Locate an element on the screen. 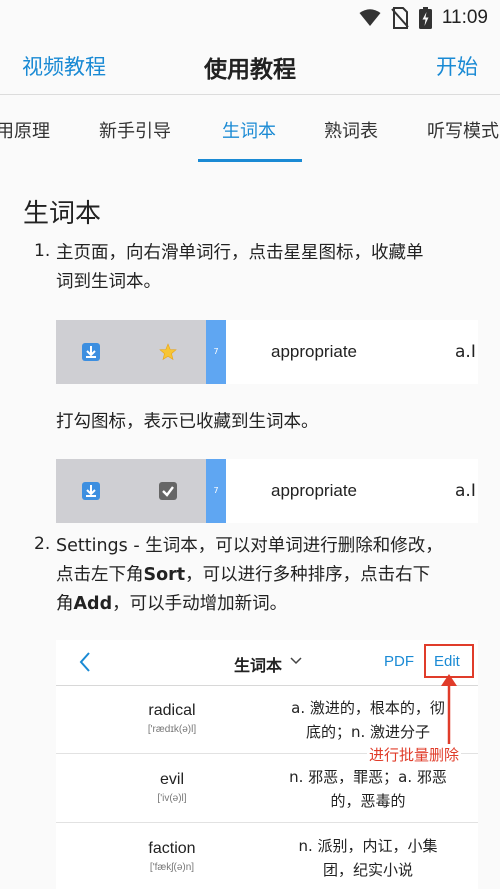 This screenshot has height=889, width=500. def-line-1: n. 派别，内讧，小集 is located at coordinates (368, 846).